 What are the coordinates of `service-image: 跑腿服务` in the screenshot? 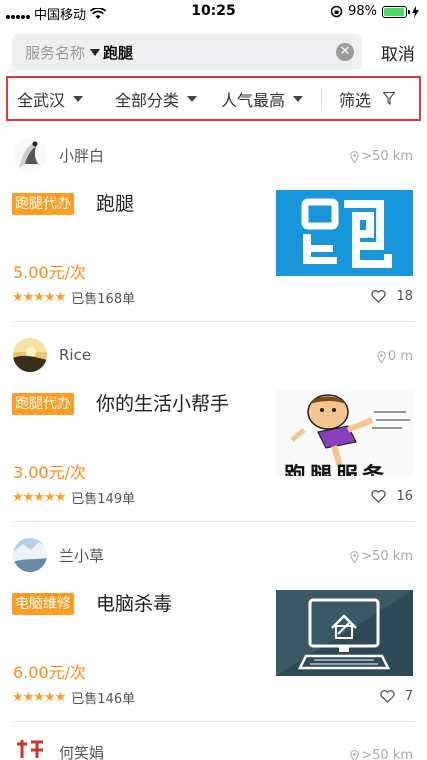 It's located at (344, 433).